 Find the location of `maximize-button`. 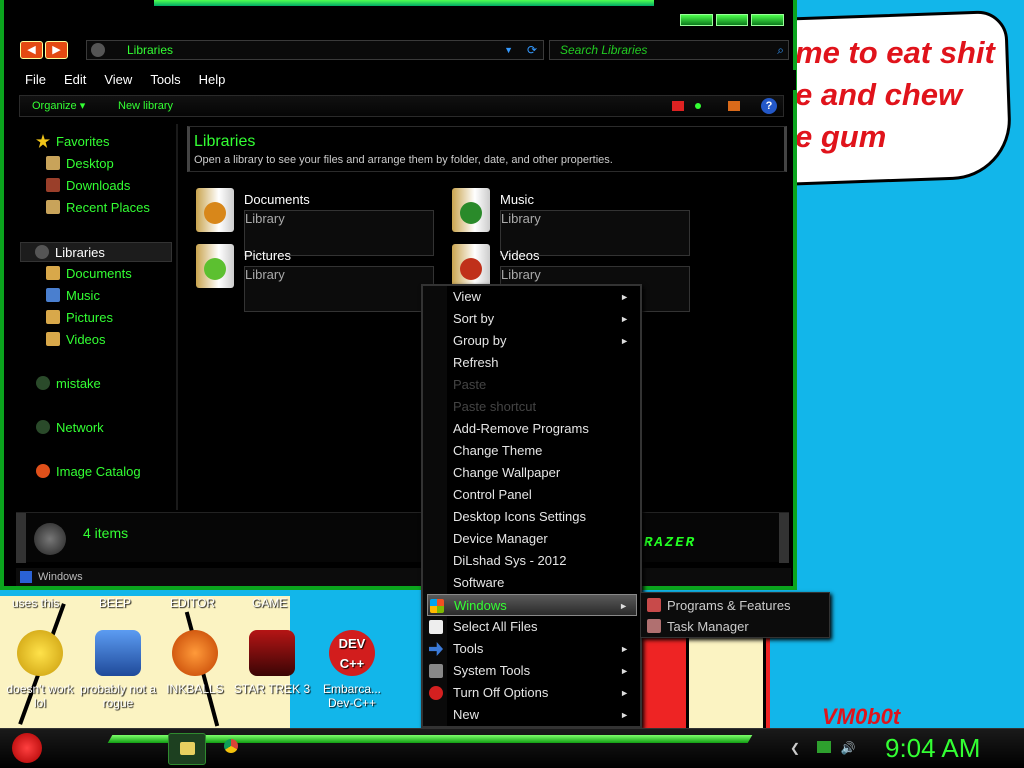

maximize-button is located at coordinates (732, 20).